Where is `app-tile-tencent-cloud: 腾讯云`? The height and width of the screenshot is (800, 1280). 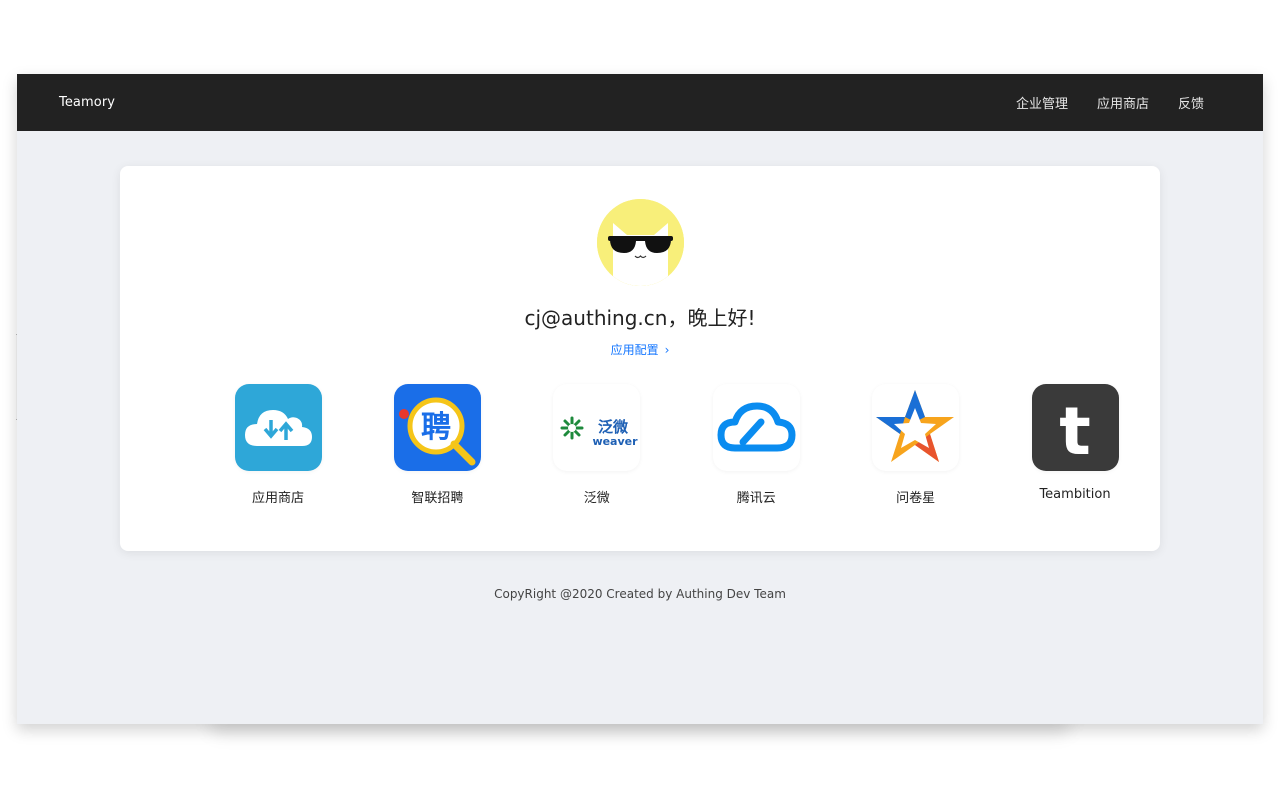
app-tile-tencent-cloud: 腾讯云 is located at coordinates (756, 445).